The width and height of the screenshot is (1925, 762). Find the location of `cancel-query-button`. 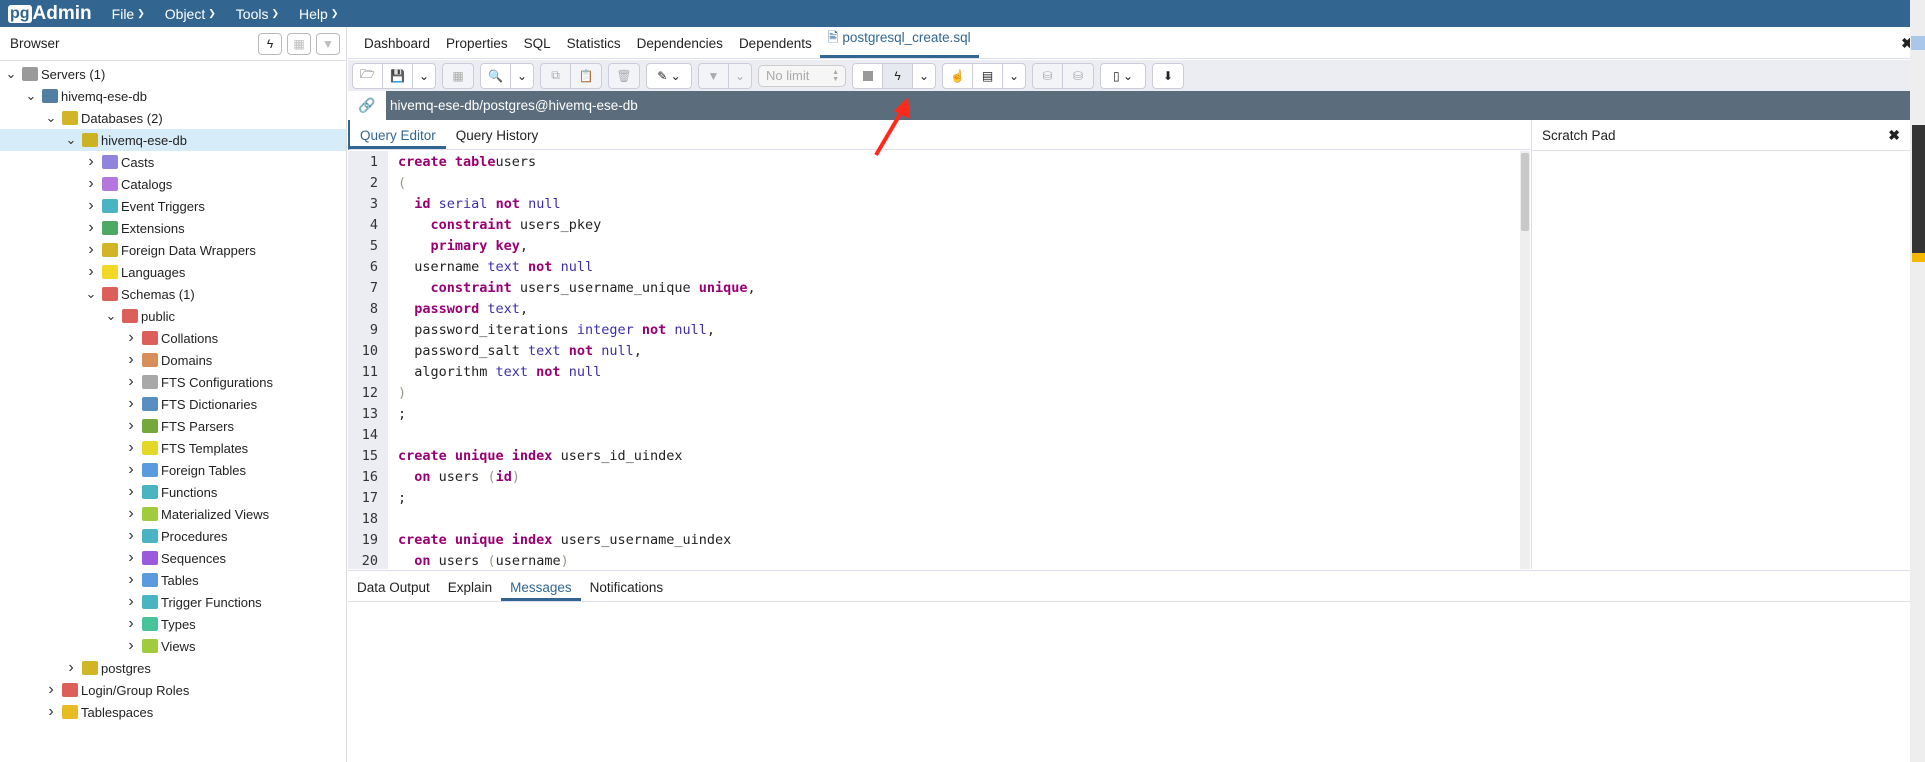

cancel-query-button is located at coordinates (868, 75).